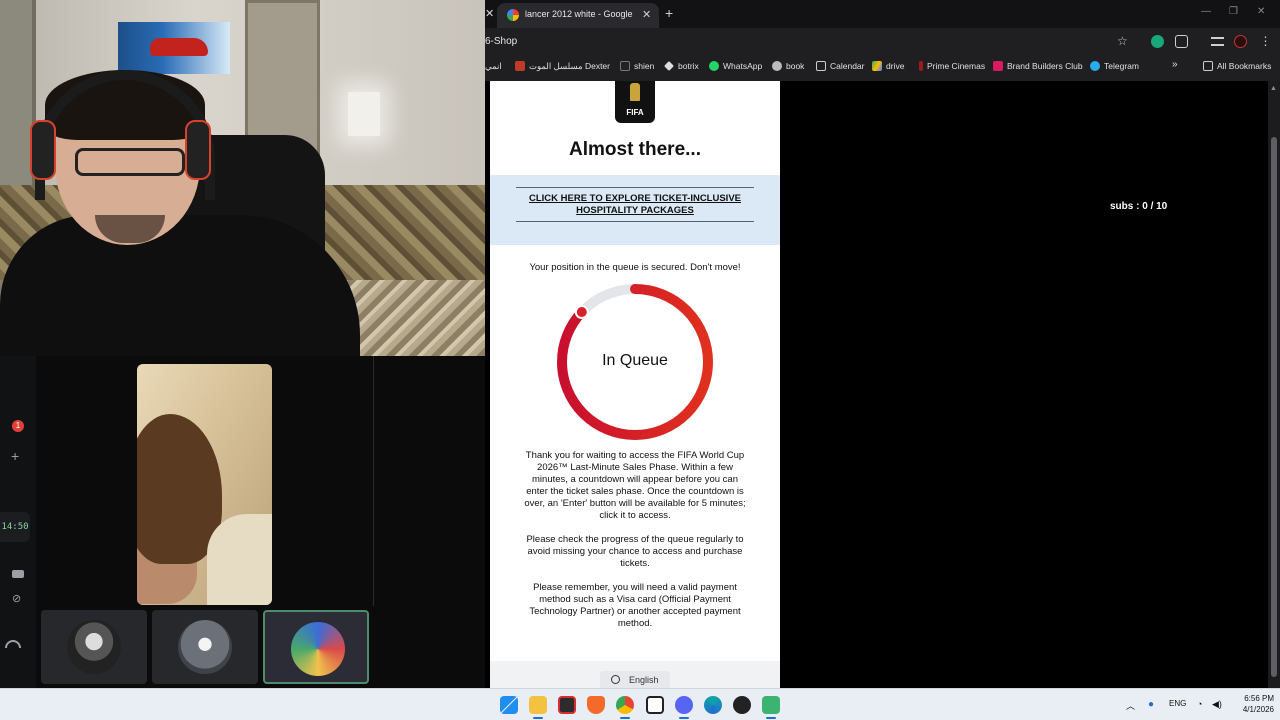 The height and width of the screenshot is (720, 1280). What do you see at coordinates (1157, 41) in the screenshot?
I see `grammarly-icon` at bounding box center [1157, 41].